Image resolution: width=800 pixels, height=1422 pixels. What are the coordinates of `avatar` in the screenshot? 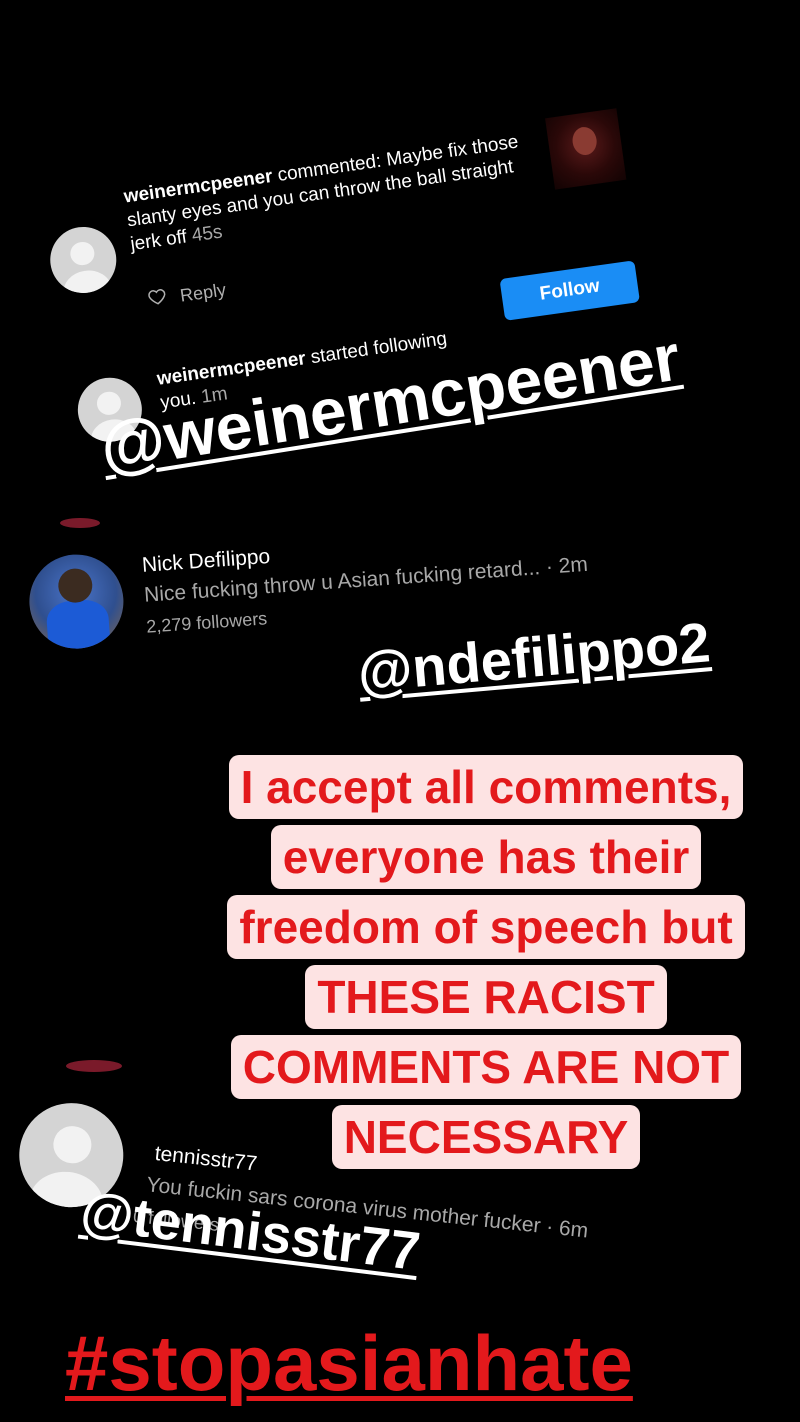 It's located at (83, 260).